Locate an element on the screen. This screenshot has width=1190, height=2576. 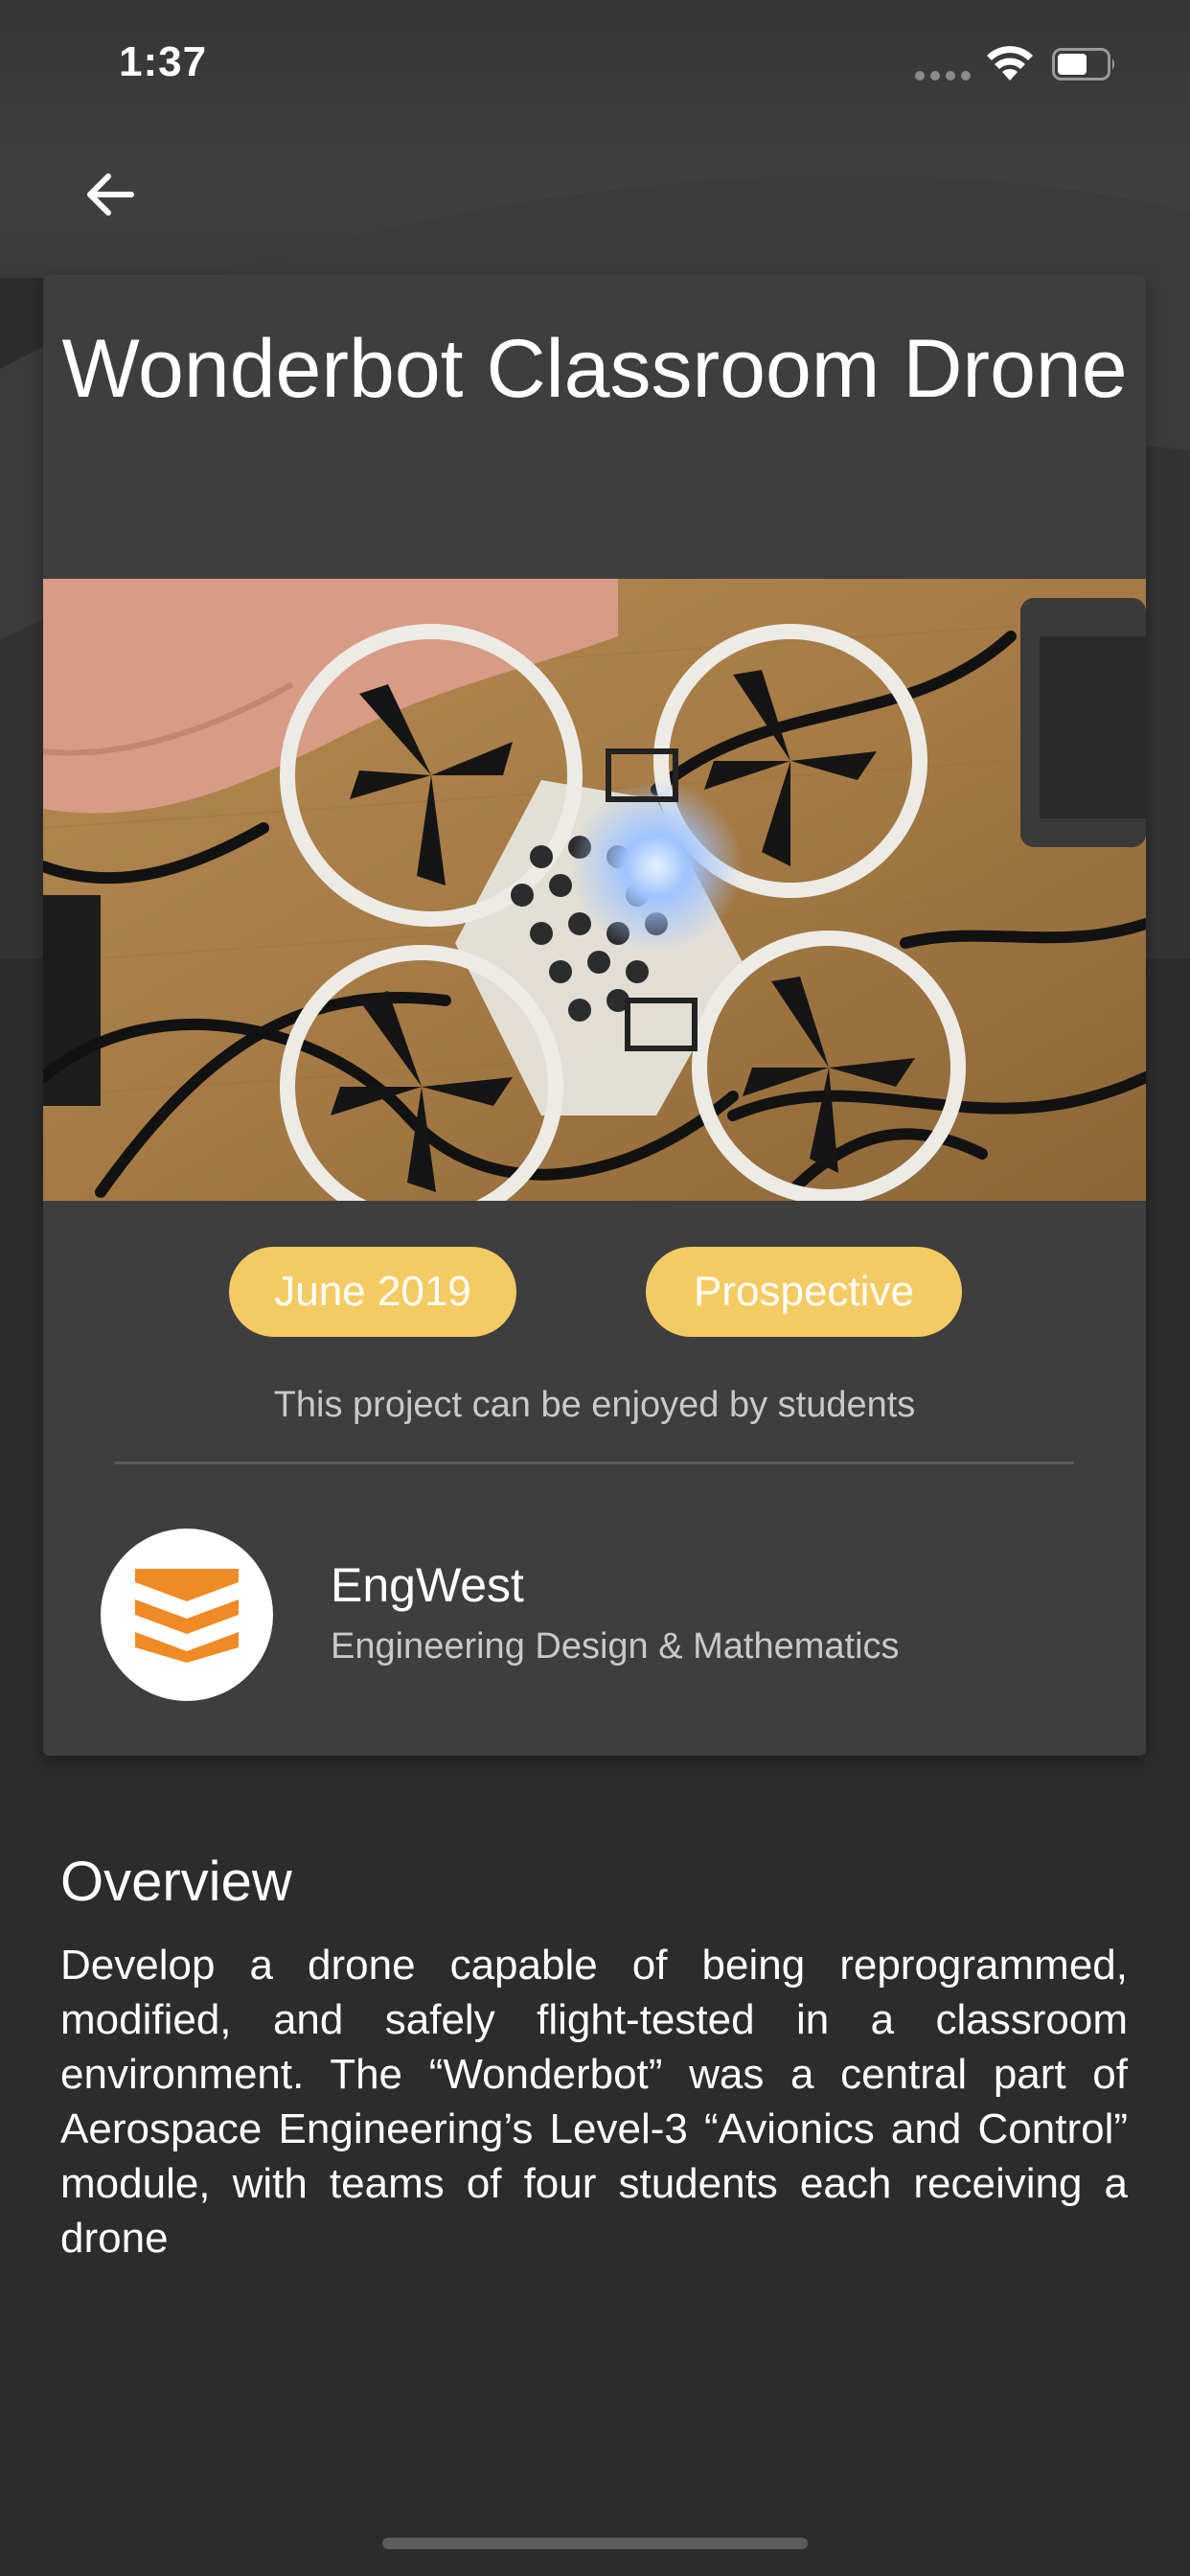
engwest-logo-icon is located at coordinates (187, 1615).